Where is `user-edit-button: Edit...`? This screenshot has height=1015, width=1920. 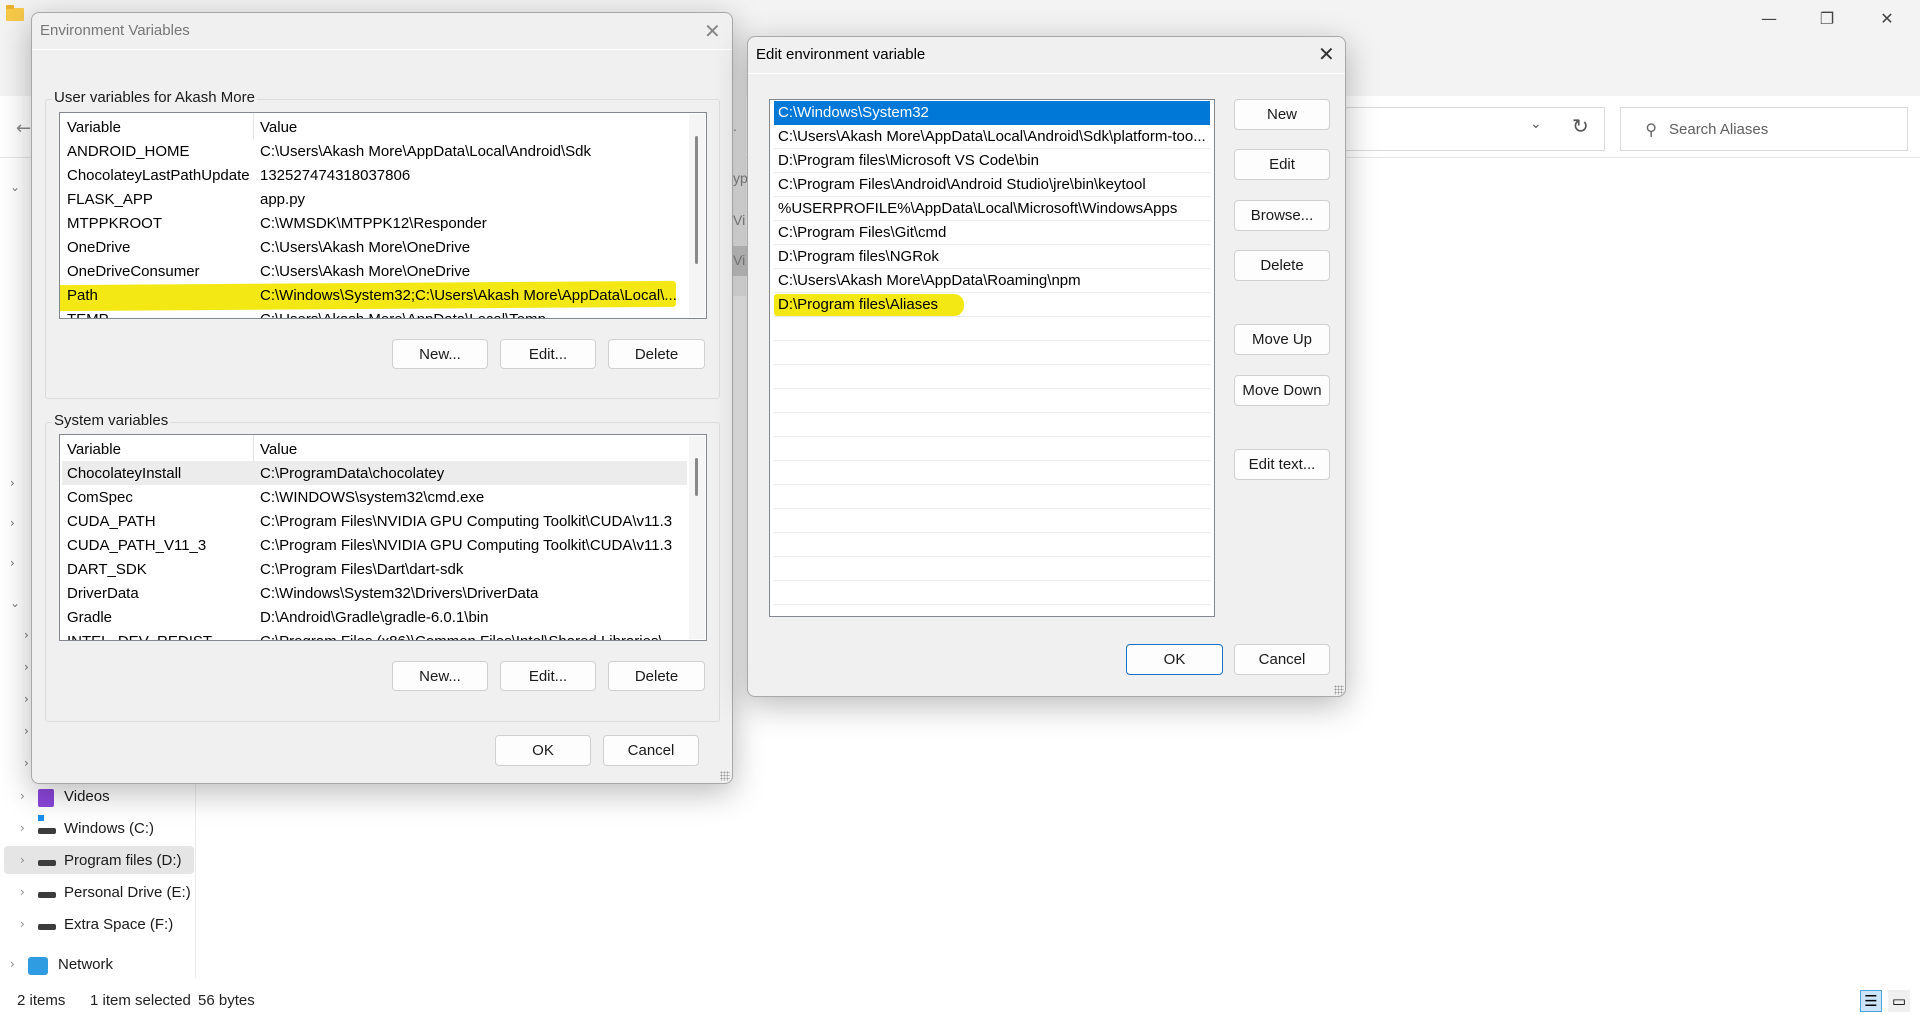
user-edit-button: Edit... is located at coordinates (548, 354).